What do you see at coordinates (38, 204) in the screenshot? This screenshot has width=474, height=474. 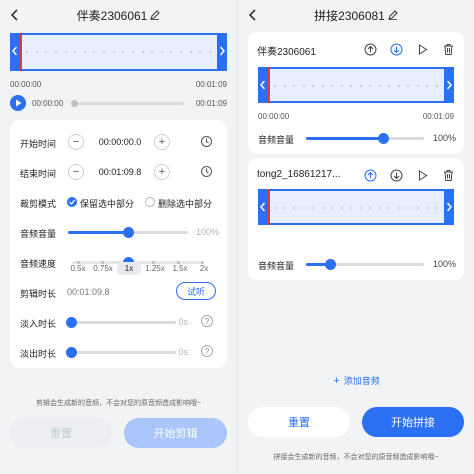 I see `mode-label: 裁剪模式` at bounding box center [38, 204].